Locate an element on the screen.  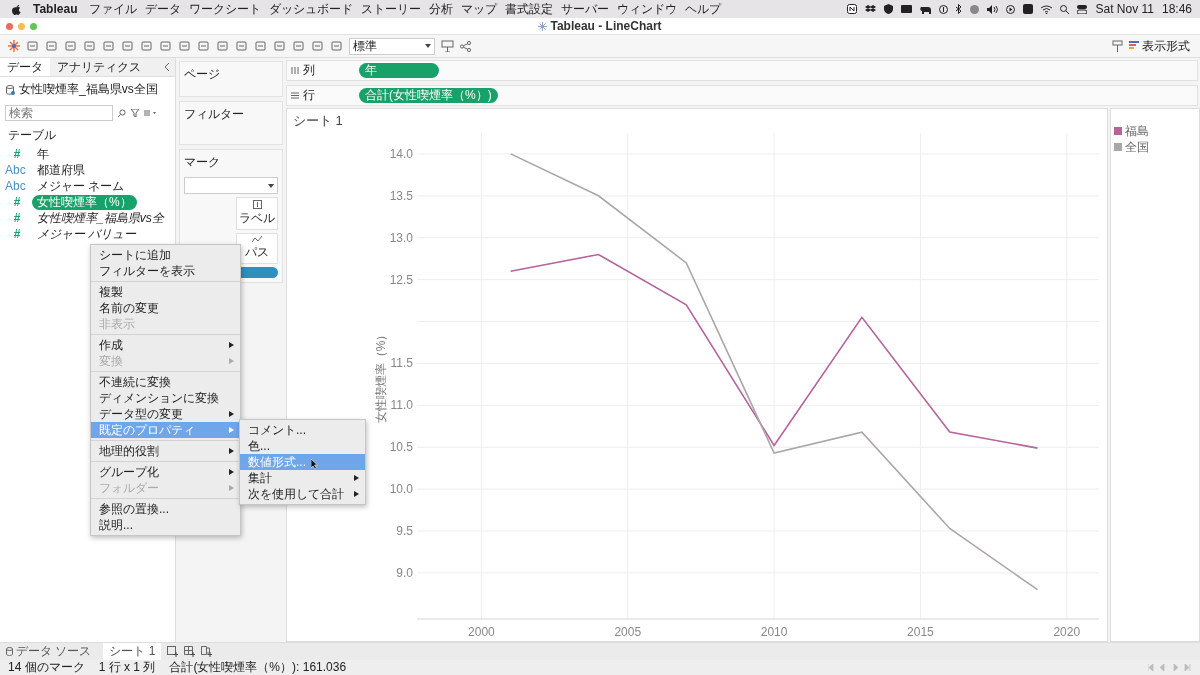
minimize-button is located at coordinates (21, 26).